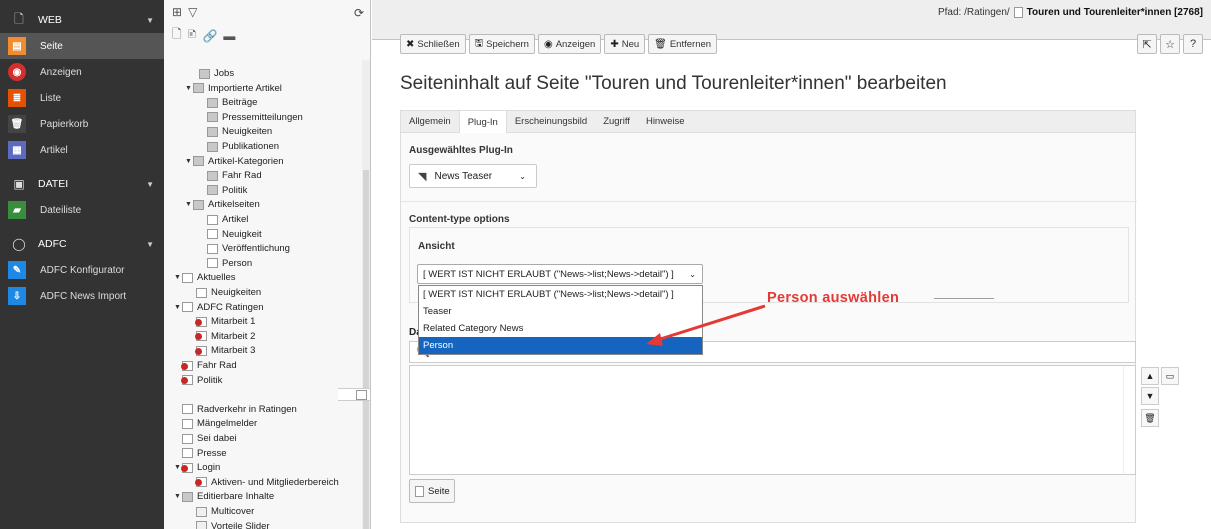 The image size is (1211, 529). Describe the element at coordinates (52, 244) in the screenshot. I see `module-group-label: ADFC` at that location.